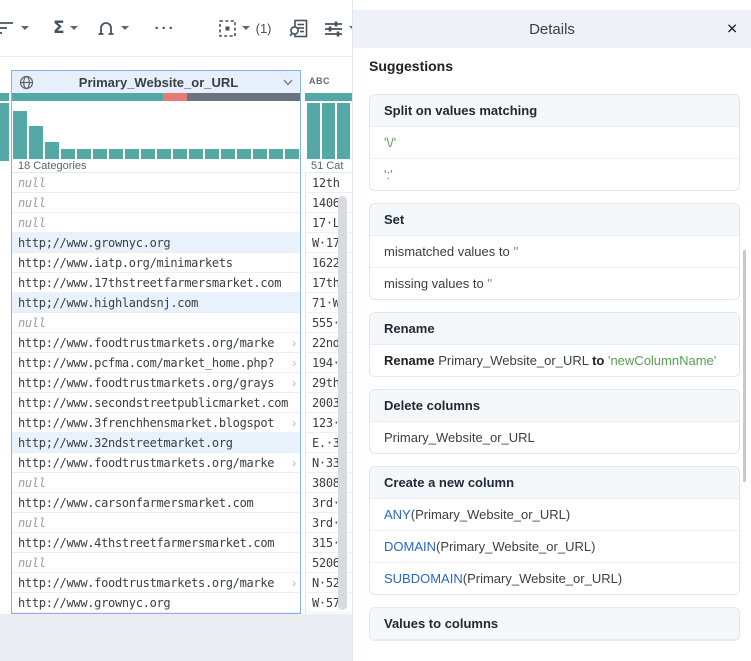 This screenshot has width=751, height=661. Describe the element at coordinates (156, 82) in the screenshot. I see `column-header: Primary_Website_or_URL` at that location.